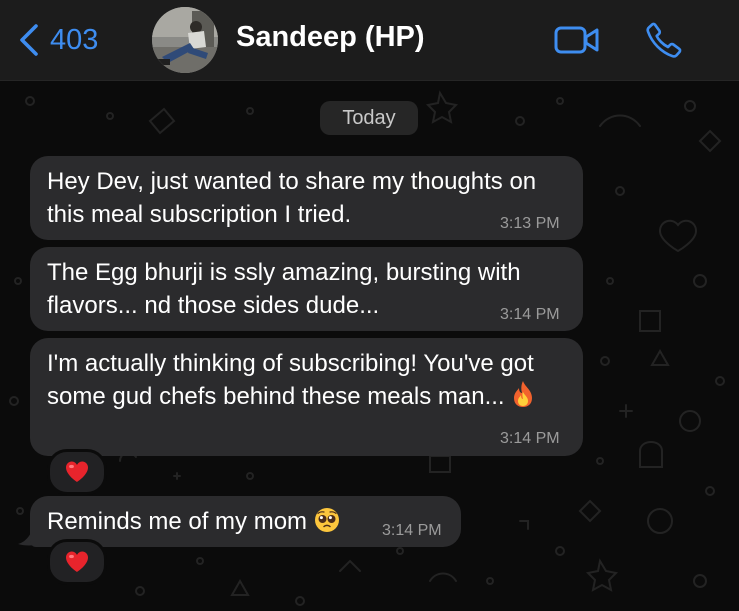 The image size is (739, 611). I want to click on pleading-face-emoji-icon, so click(326, 520).